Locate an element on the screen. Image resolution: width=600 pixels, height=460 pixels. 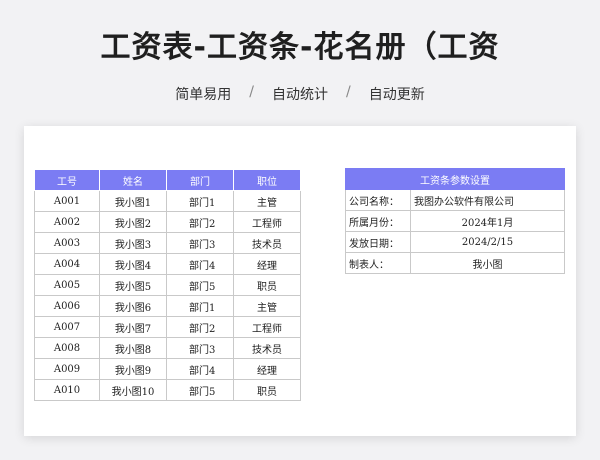
column-header-id: 工号 is located at coordinates (67, 180).